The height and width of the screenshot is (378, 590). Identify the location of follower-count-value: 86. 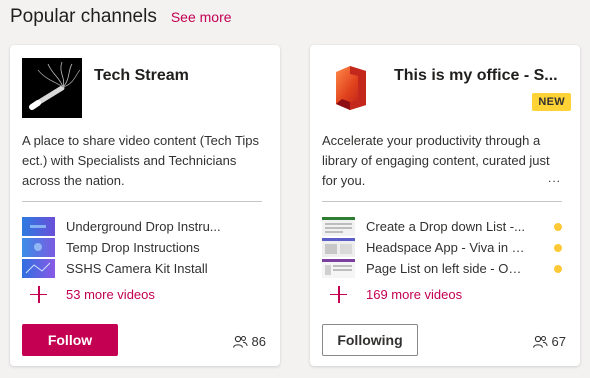
(258, 341).